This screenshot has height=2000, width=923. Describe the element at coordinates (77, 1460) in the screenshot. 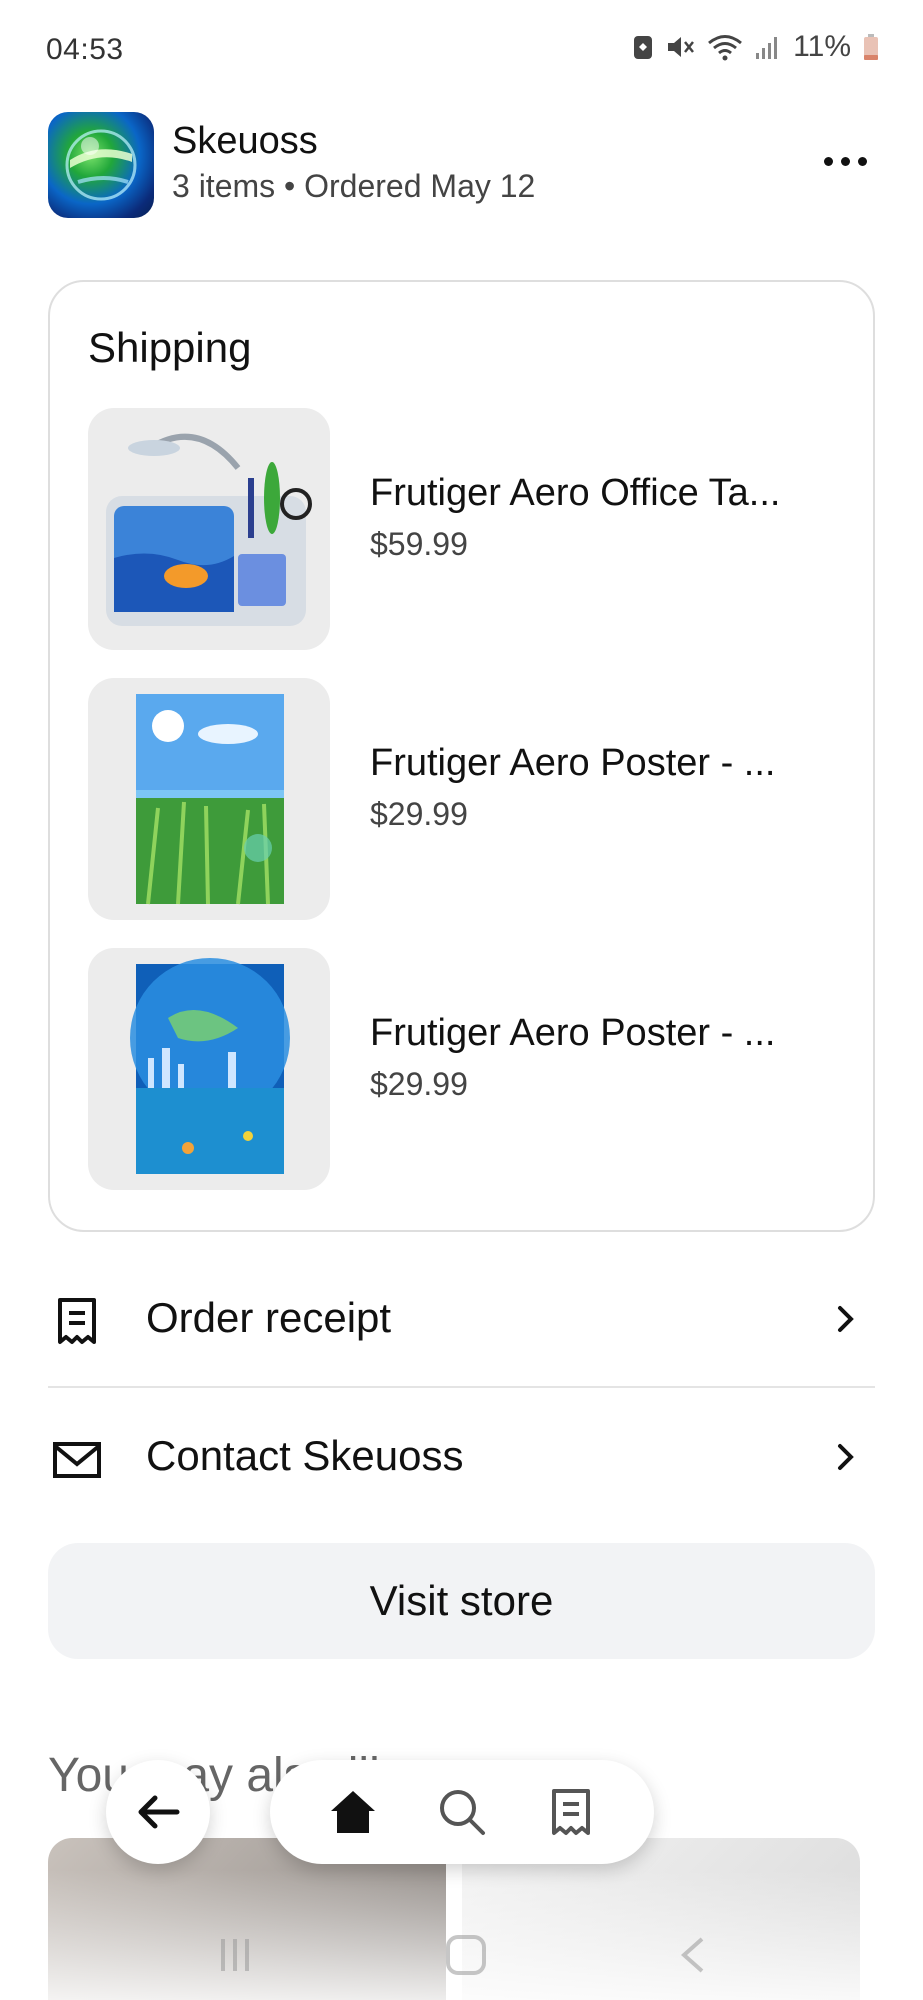

I see `mail-icon` at that location.